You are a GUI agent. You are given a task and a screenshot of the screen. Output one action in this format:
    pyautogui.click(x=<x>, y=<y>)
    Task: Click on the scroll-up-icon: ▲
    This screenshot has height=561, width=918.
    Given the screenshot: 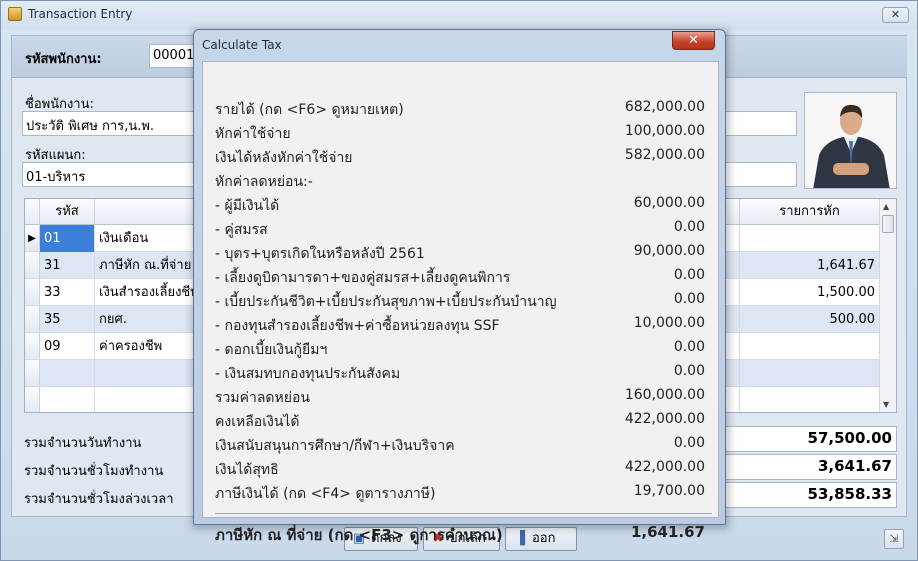 What is the action you would take?
    pyautogui.click(x=886, y=206)
    